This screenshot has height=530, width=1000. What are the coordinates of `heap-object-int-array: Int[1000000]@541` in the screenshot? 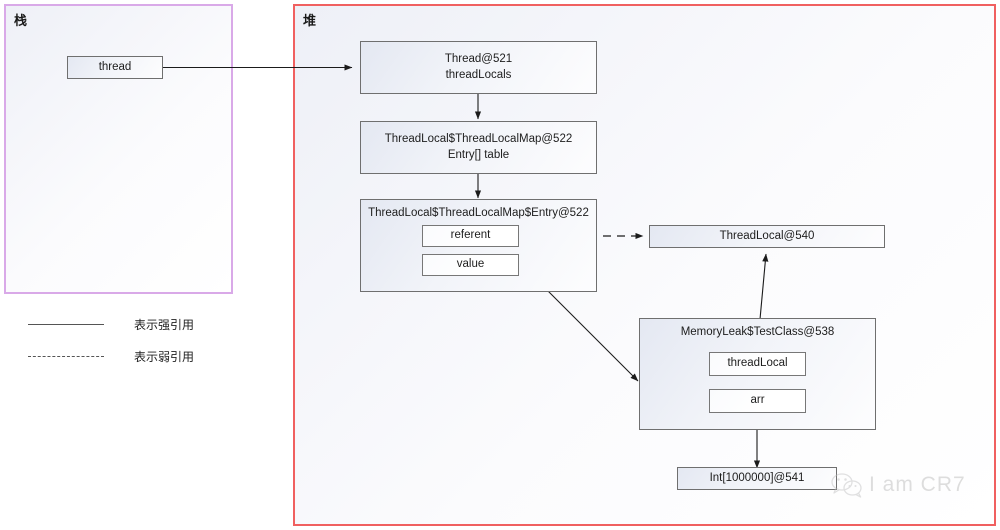 It's located at (757, 478).